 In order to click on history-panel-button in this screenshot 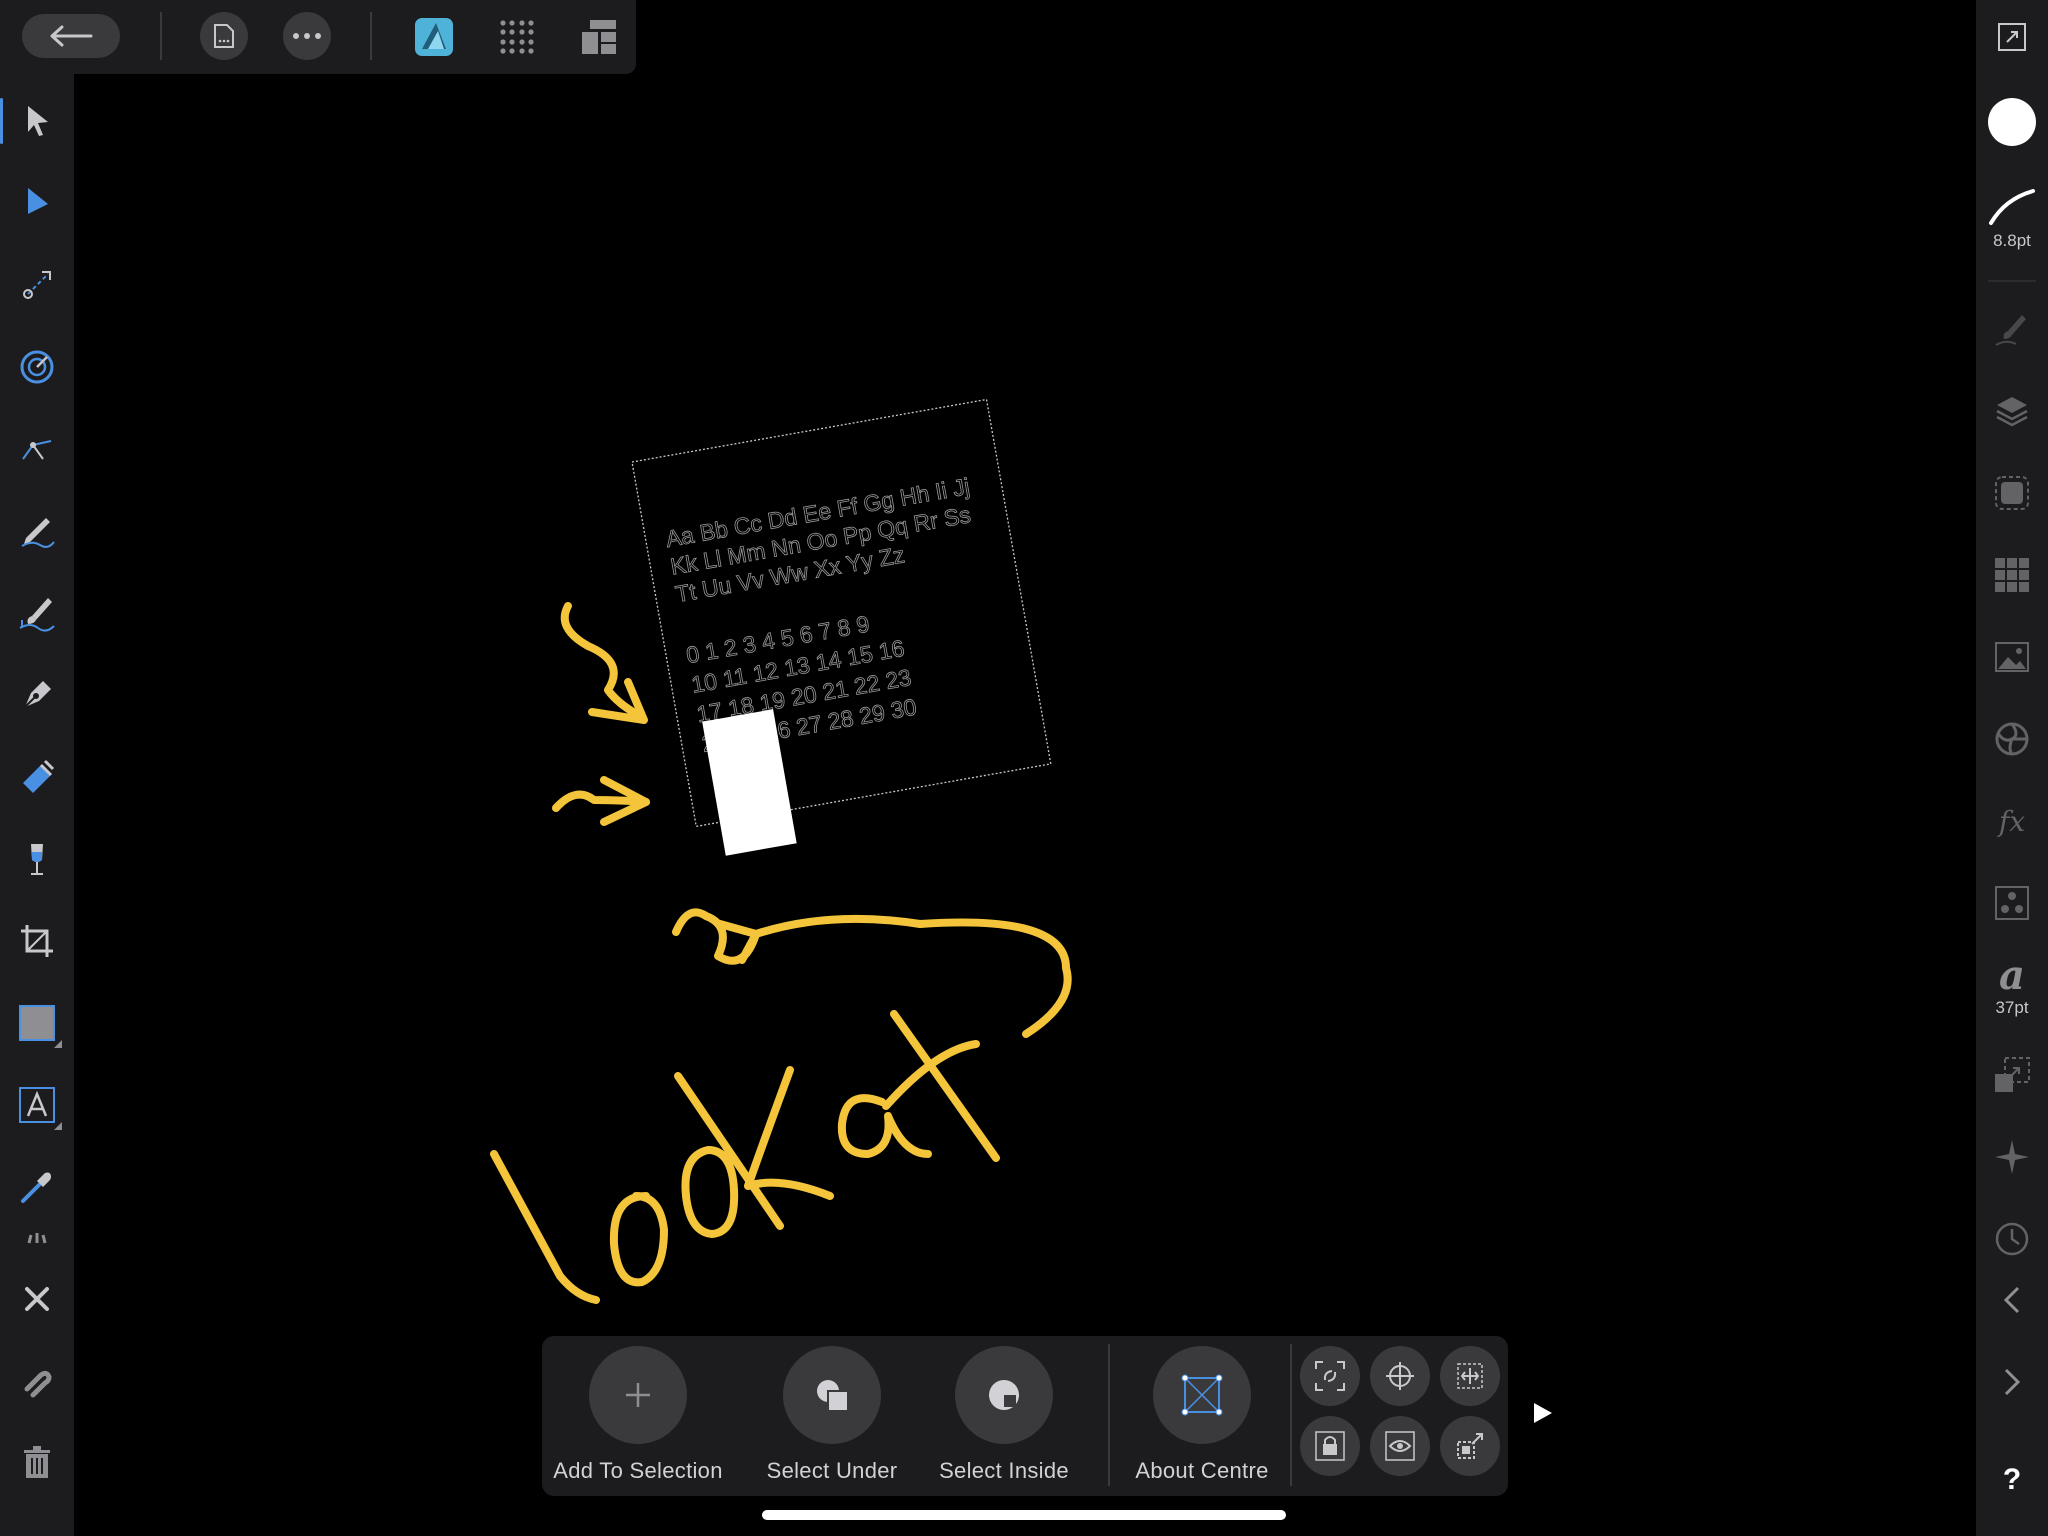, I will do `click(2012, 1239)`.